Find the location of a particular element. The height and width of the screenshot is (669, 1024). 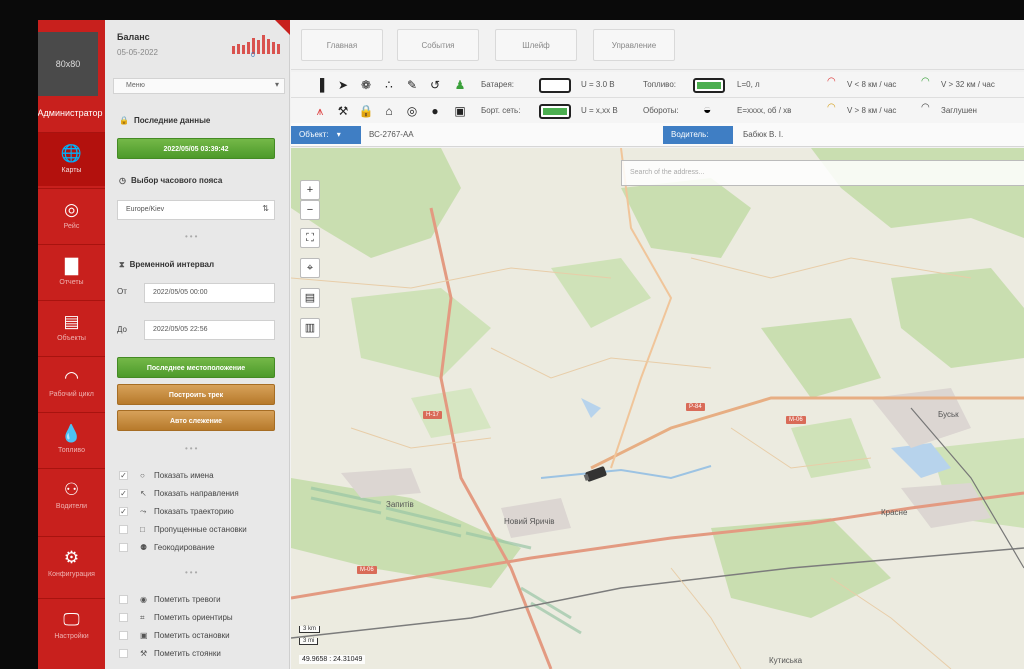

option-geocoding: ⚉ Геокодирование is located at coordinates (204, 549).